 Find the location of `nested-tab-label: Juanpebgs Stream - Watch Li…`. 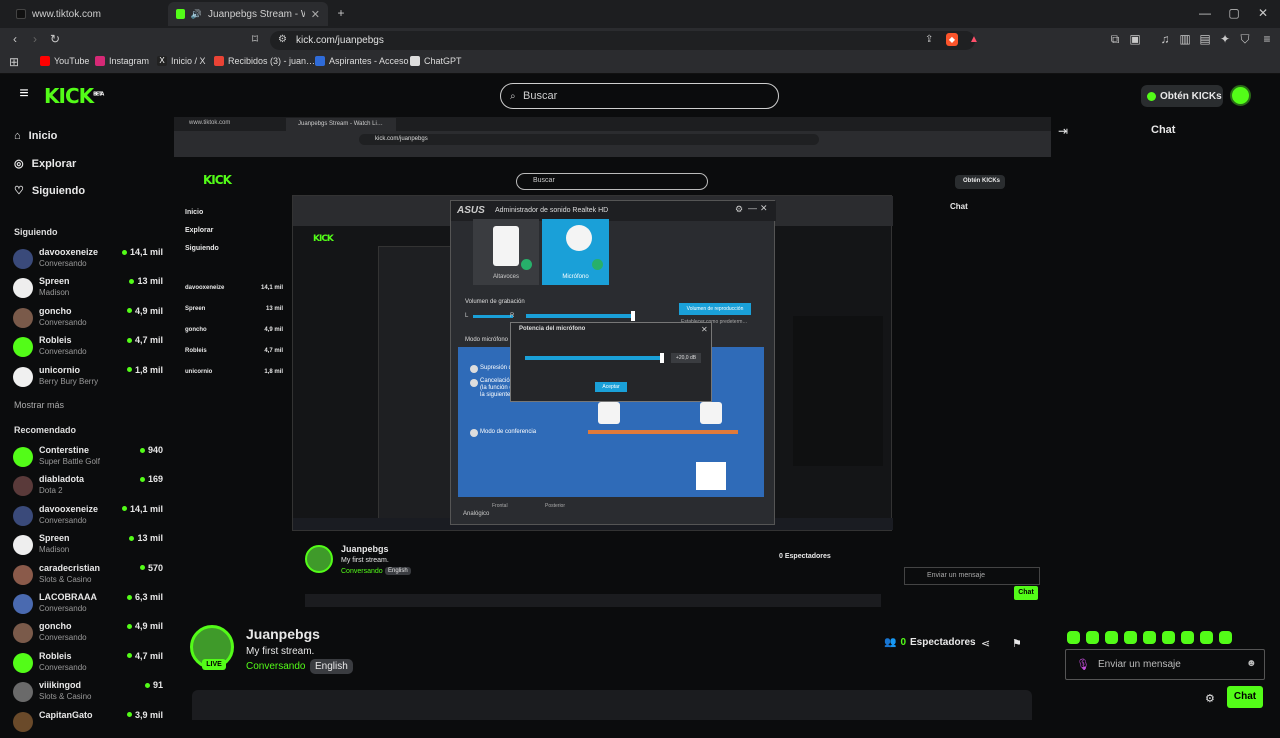

nested-tab-label: Juanpebgs Stream - Watch Li… is located at coordinates (341, 124).